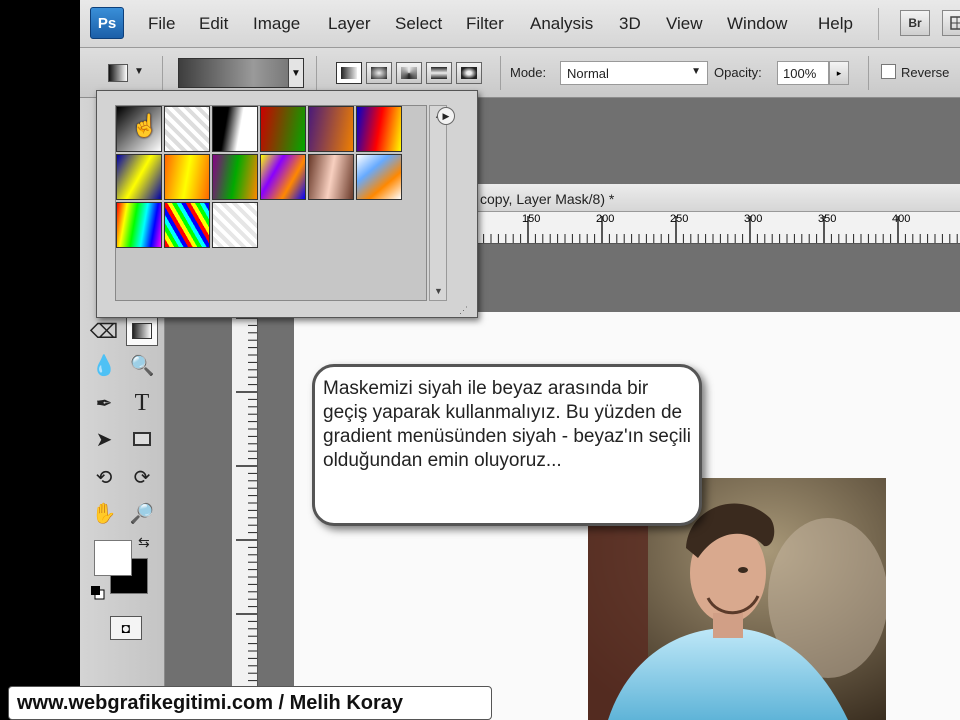 This screenshot has height=720, width=960. What do you see at coordinates (485, 24) in the screenshot?
I see `menu-filter: Filter` at bounding box center [485, 24].